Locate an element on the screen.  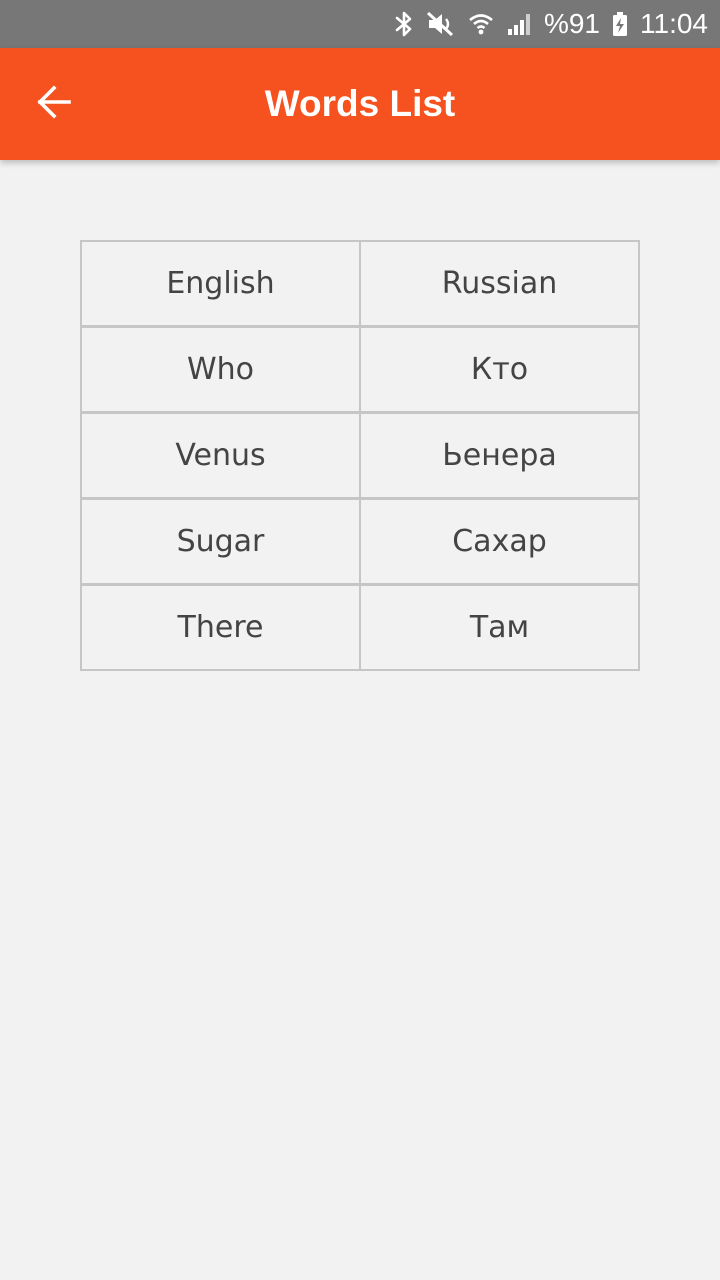
table-row: Venus Ьенера is located at coordinates (360, 455).